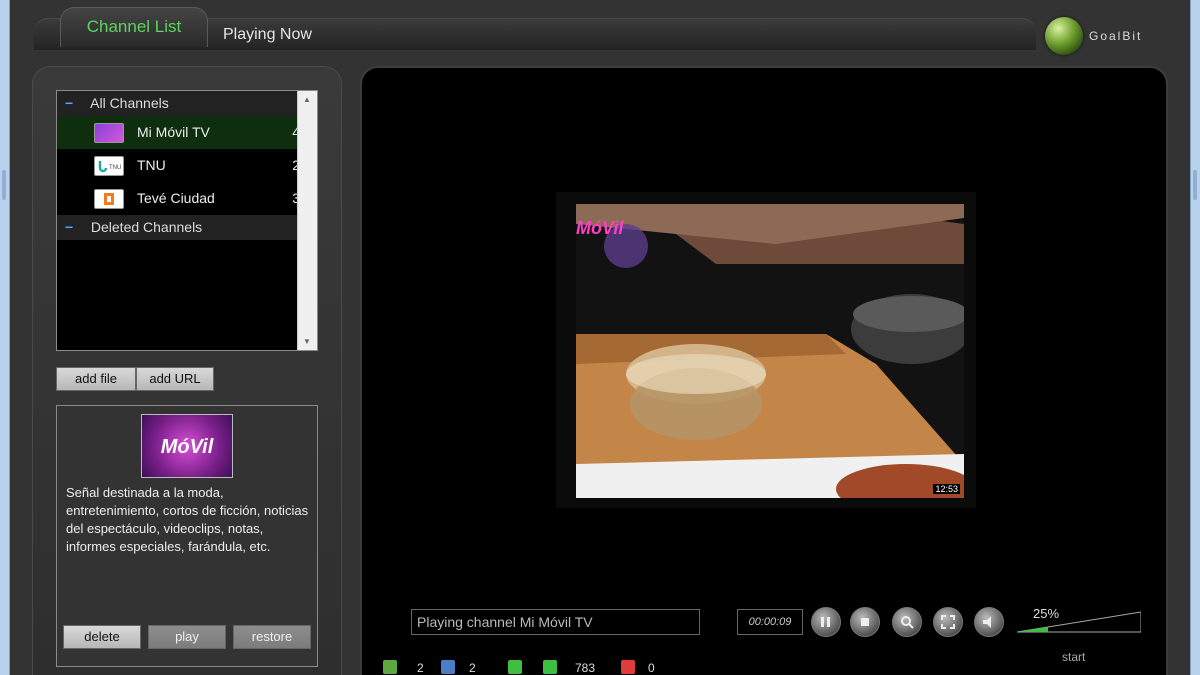 The height and width of the screenshot is (675, 1200). What do you see at coordinates (187, 446) in the screenshot?
I see `channel-logo: MóVil` at bounding box center [187, 446].